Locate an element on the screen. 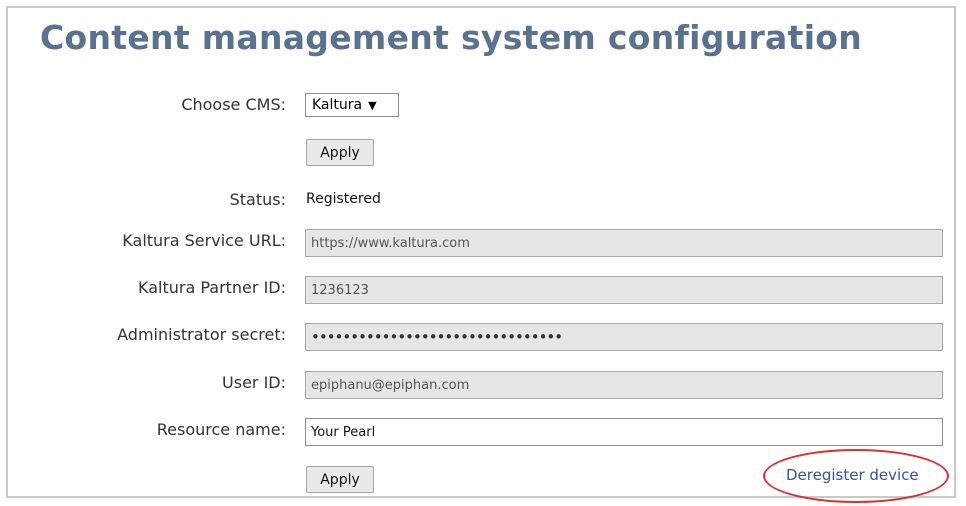 This screenshot has width=966, height=506. cms-select: Kaltura ▼ is located at coordinates (352, 105).